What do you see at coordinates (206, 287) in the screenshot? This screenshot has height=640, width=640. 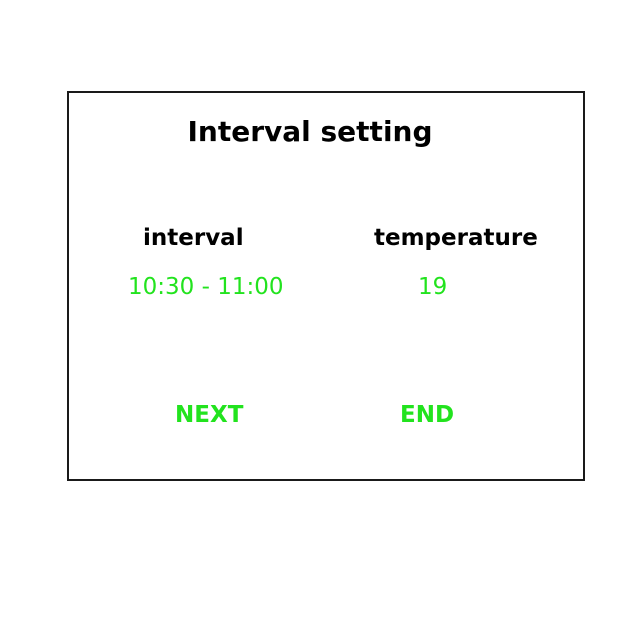 I see `interval-value: 10:30 - 11:00` at bounding box center [206, 287].